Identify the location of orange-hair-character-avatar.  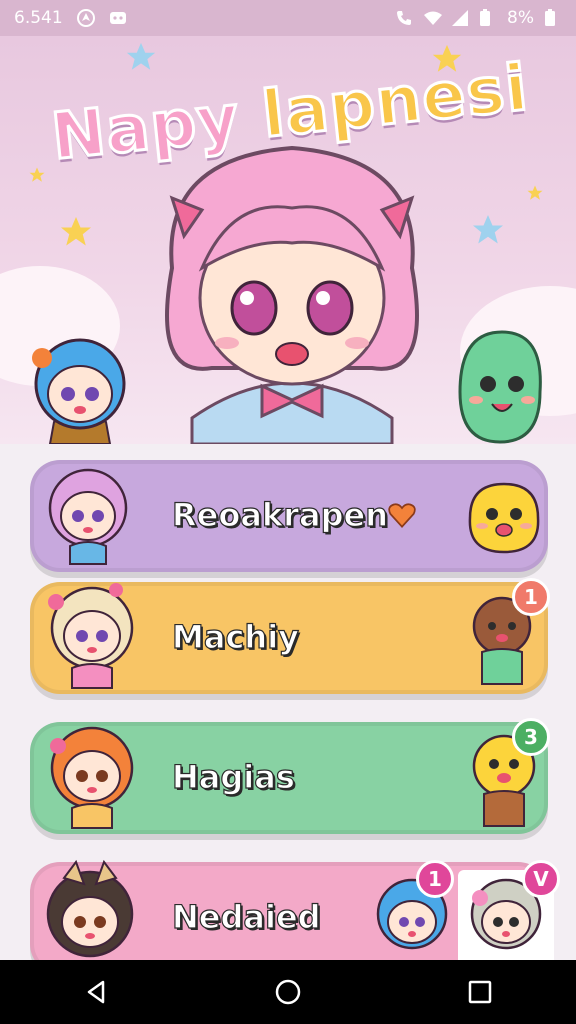
(92, 777).